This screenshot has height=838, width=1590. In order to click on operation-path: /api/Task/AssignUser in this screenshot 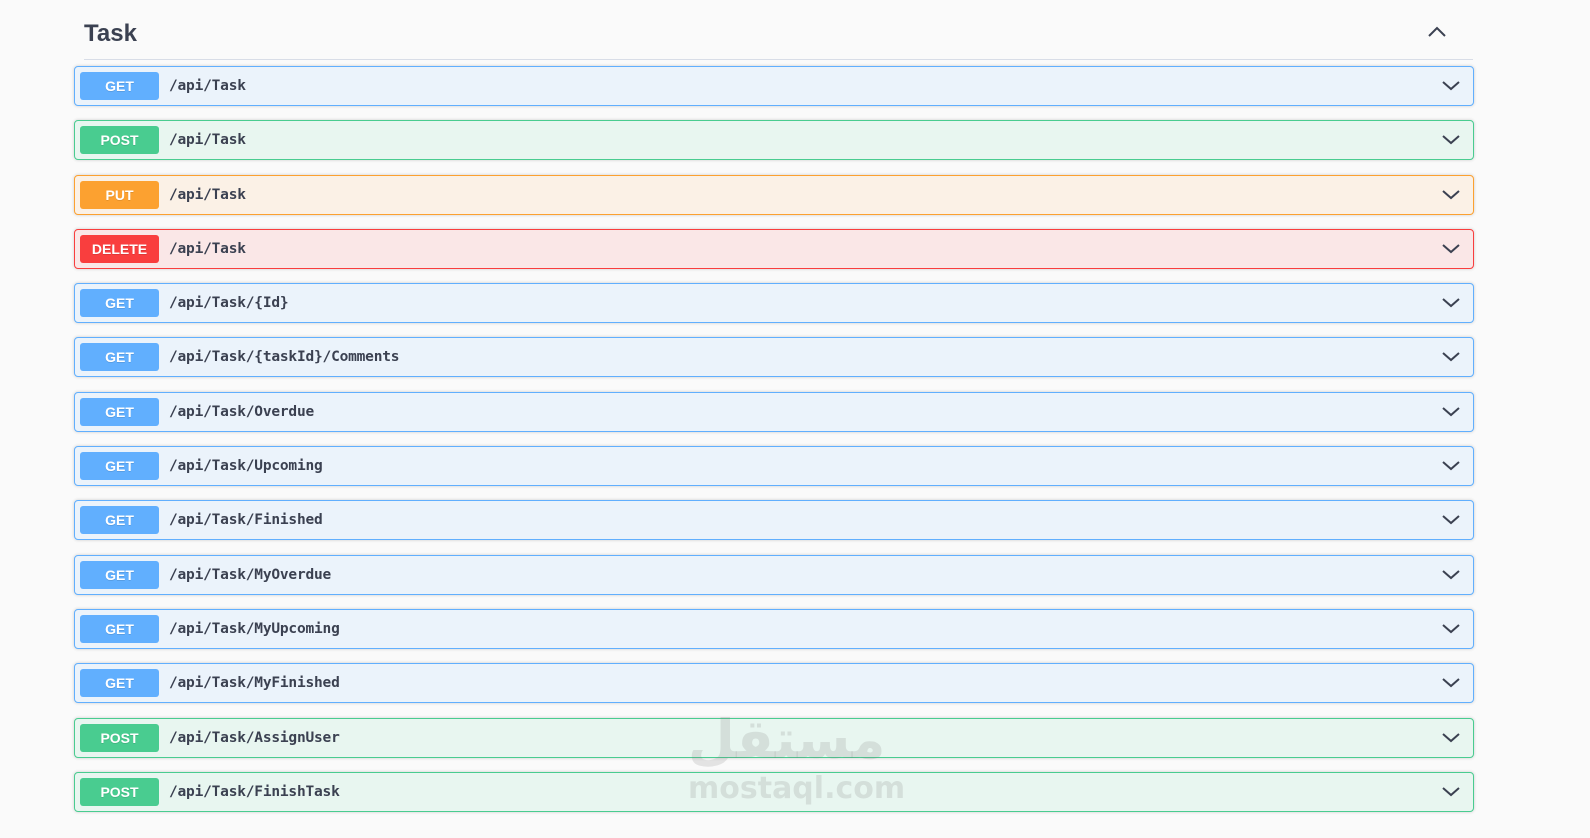, I will do `click(254, 737)`.